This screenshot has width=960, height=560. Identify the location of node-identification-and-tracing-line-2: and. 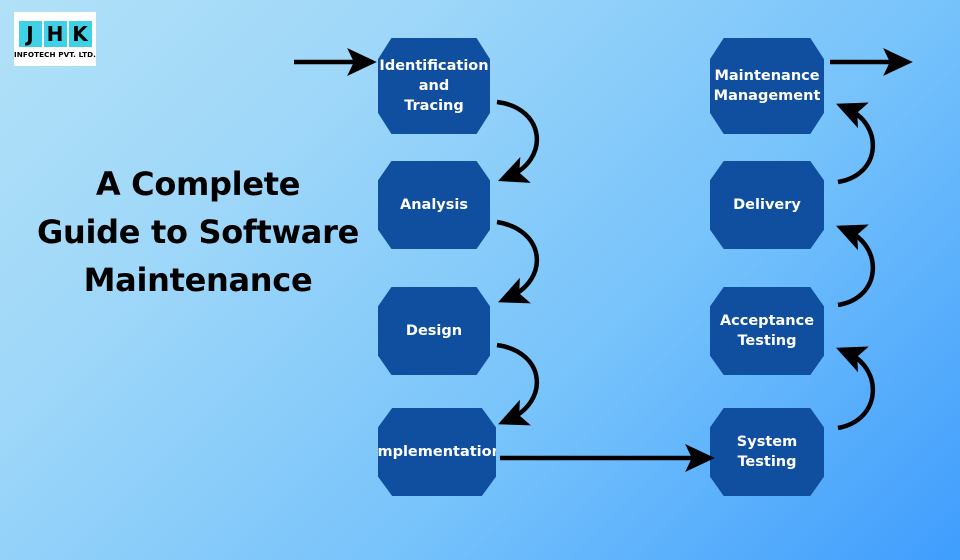
(434, 86).